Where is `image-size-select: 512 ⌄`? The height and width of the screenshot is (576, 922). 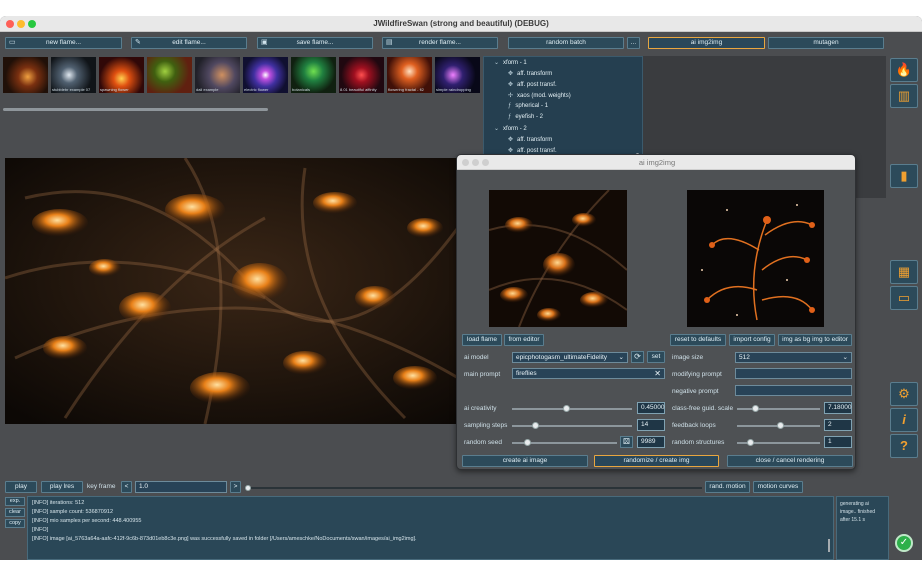
image-size-select: 512 ⌄ is located at coordinates (793, 357).